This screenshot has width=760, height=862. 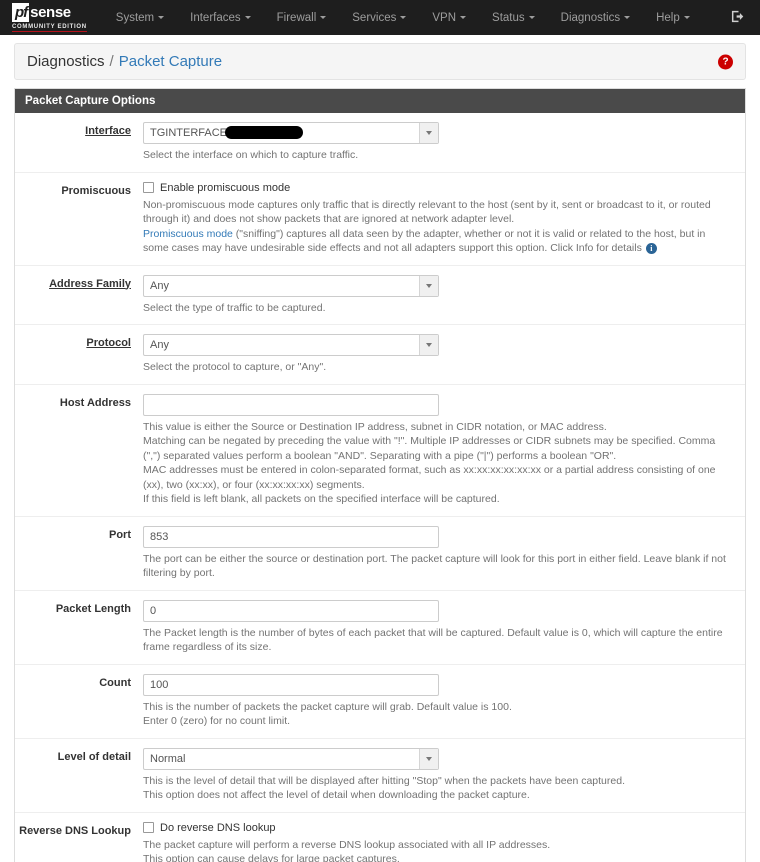 What do you see at coordinates (95, 402) in the screenshot?
I see `host-address-label: Host Address` at bounding box center [95, 402].